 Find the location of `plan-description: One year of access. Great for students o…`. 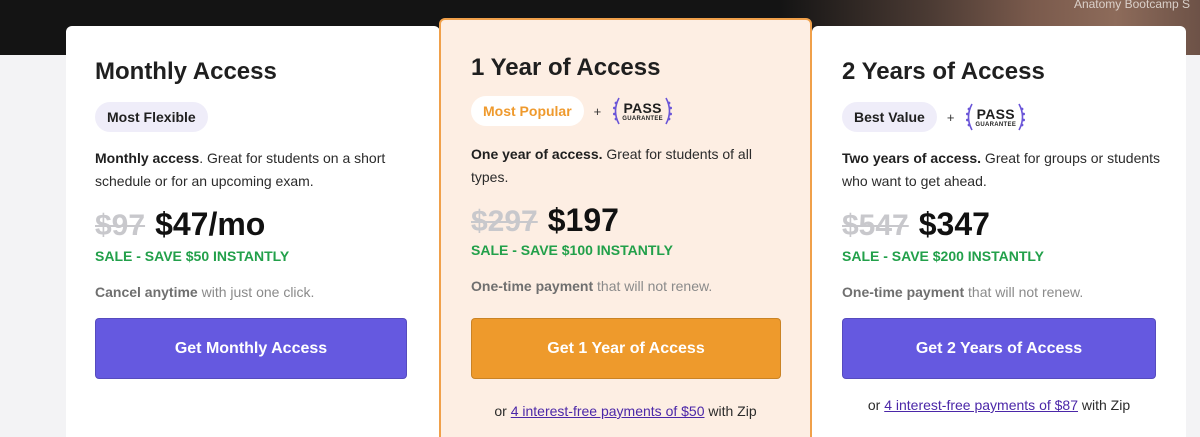

plan-description: One year of access. Great for students o… is located at coordinates (626, 166).